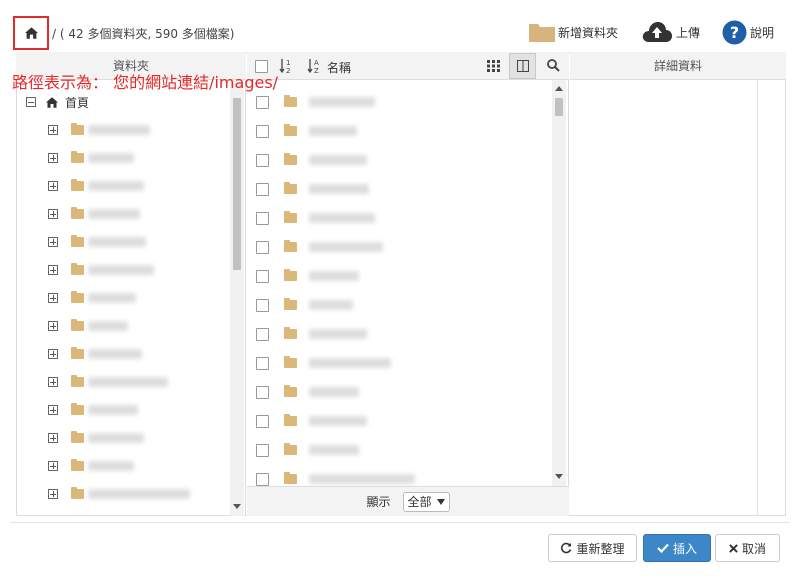 This screenshot has height=579, width=800. I want to click on path-annotation: 路徑表示為： 您的網站連結/images/, so click(145, 82).